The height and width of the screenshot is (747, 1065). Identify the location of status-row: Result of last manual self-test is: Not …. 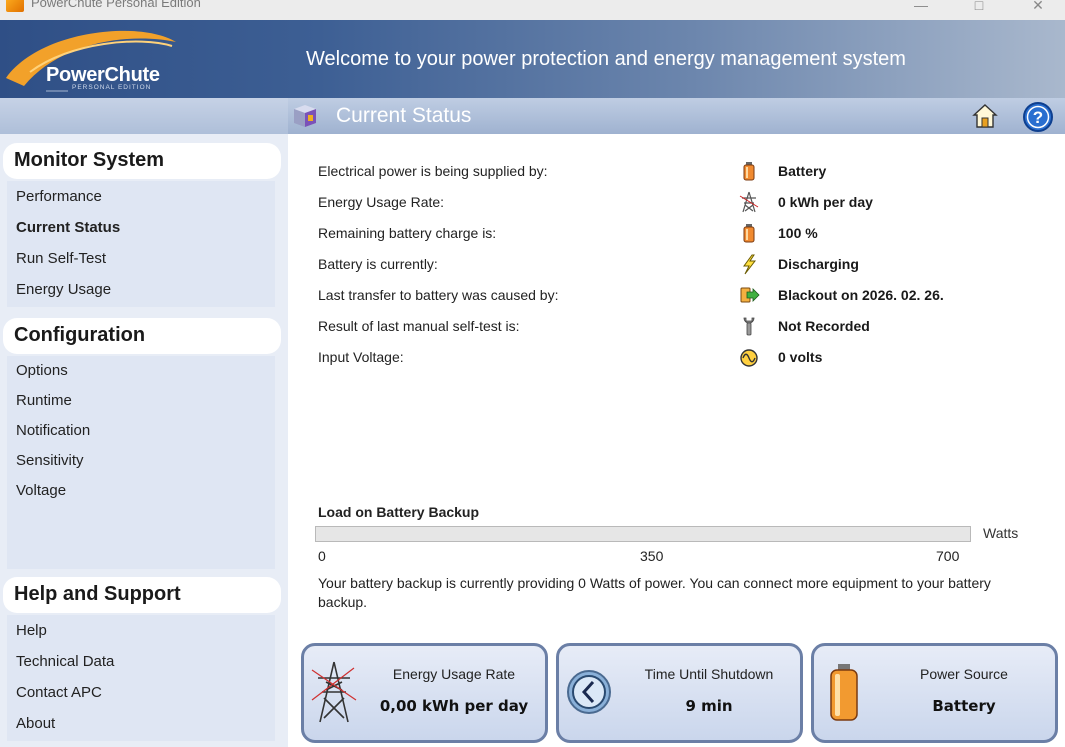
(688, 326).